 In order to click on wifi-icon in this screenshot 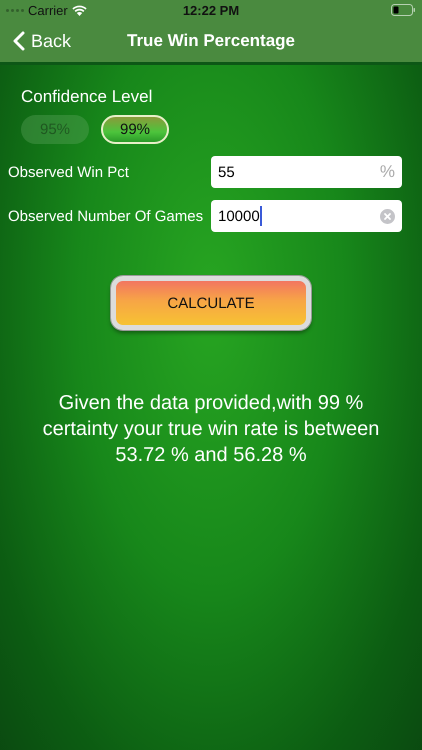, I will do `click(79, 10)`.